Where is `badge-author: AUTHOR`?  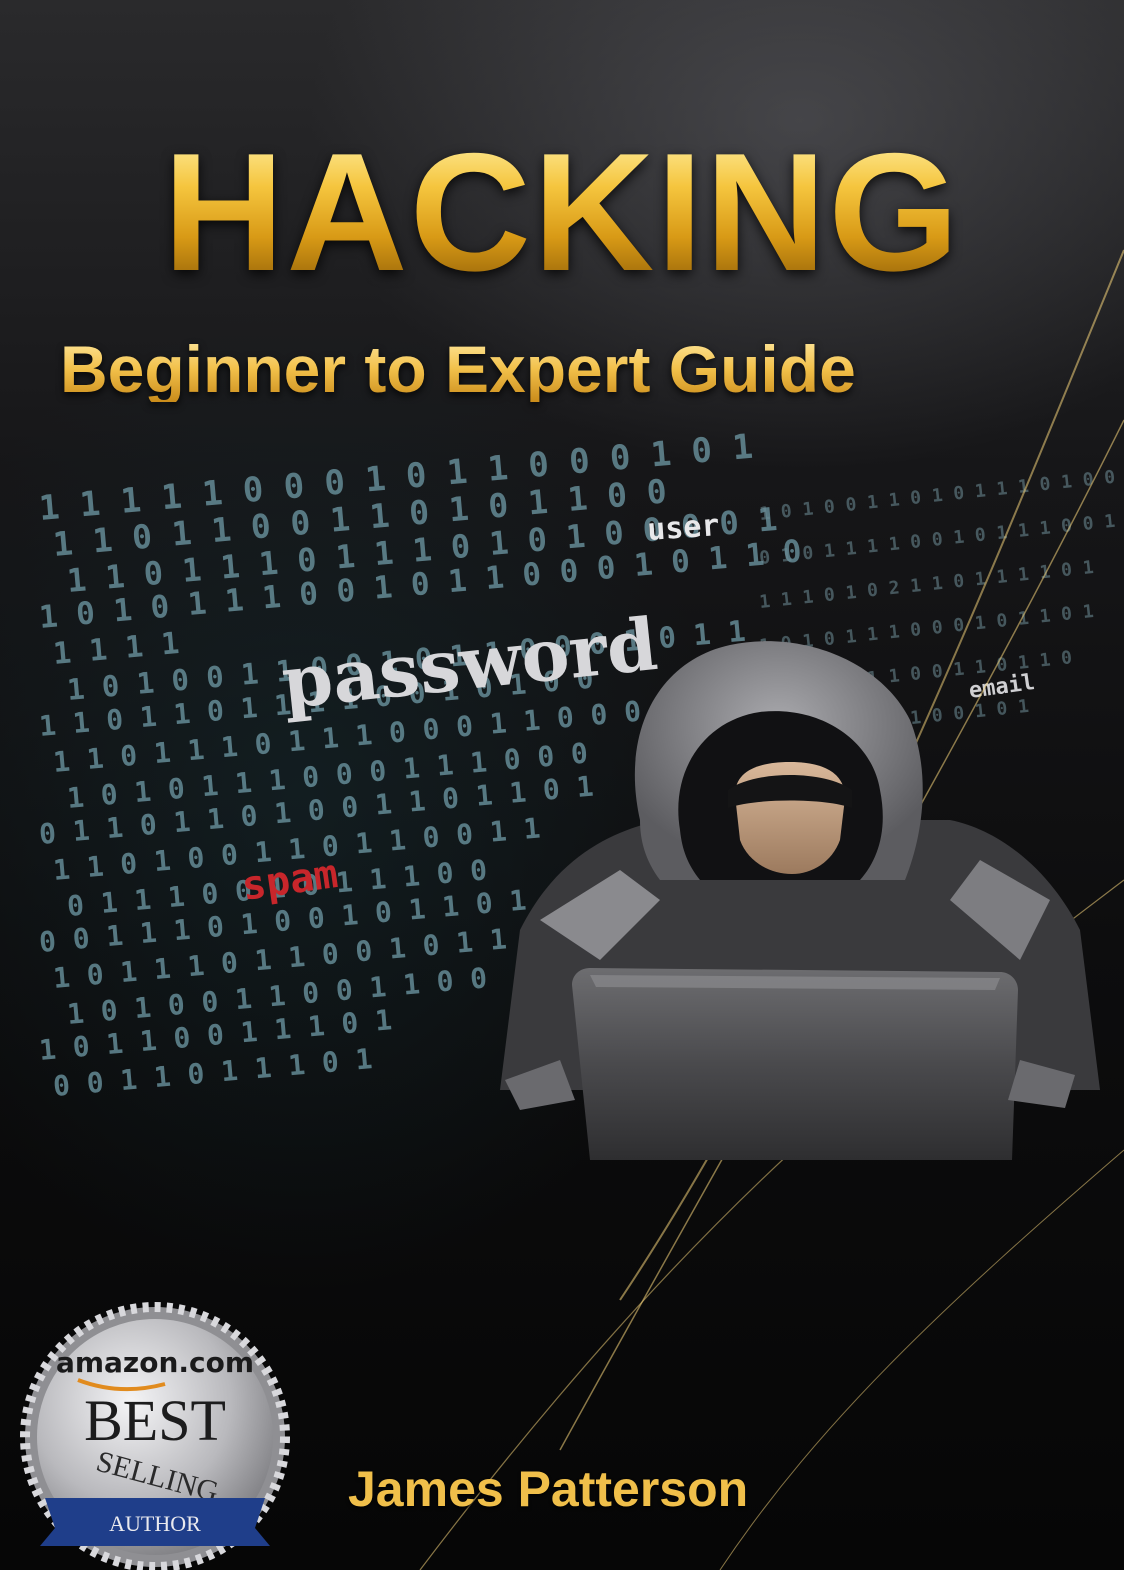 badge-author: AUTHOR is located at coordinates (155, 1523).